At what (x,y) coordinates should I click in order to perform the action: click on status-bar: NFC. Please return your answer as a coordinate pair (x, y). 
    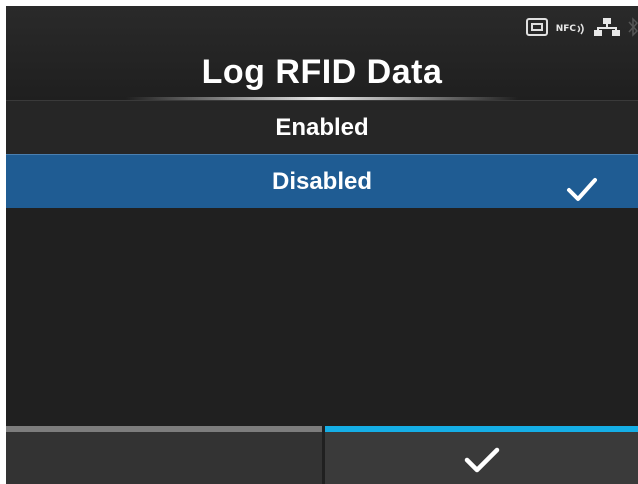
    Looking at the image, I should click on (581, 29).